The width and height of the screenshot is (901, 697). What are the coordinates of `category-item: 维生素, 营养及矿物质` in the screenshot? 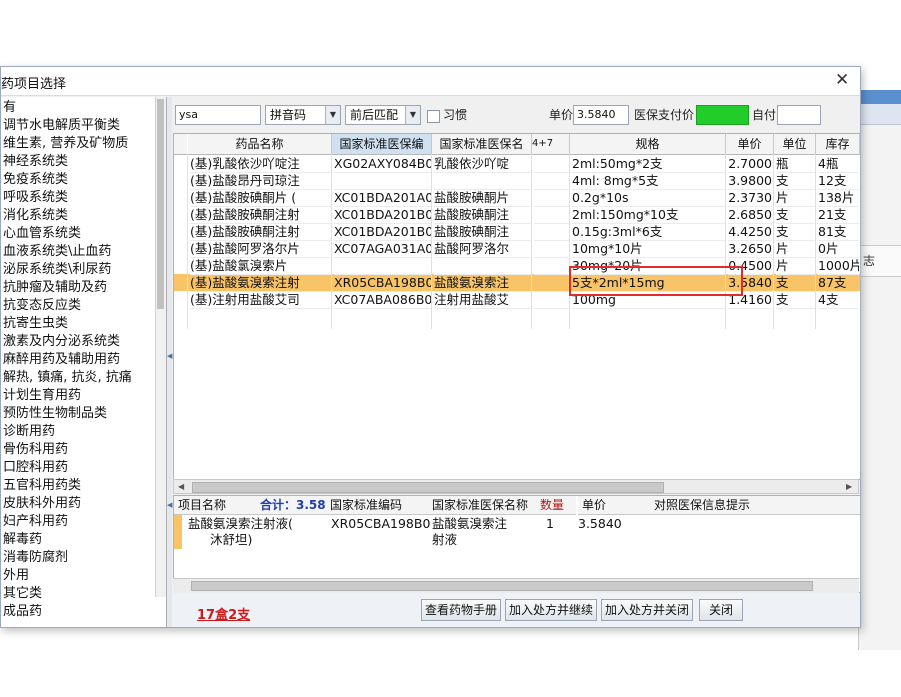 It's located at (67, 144).